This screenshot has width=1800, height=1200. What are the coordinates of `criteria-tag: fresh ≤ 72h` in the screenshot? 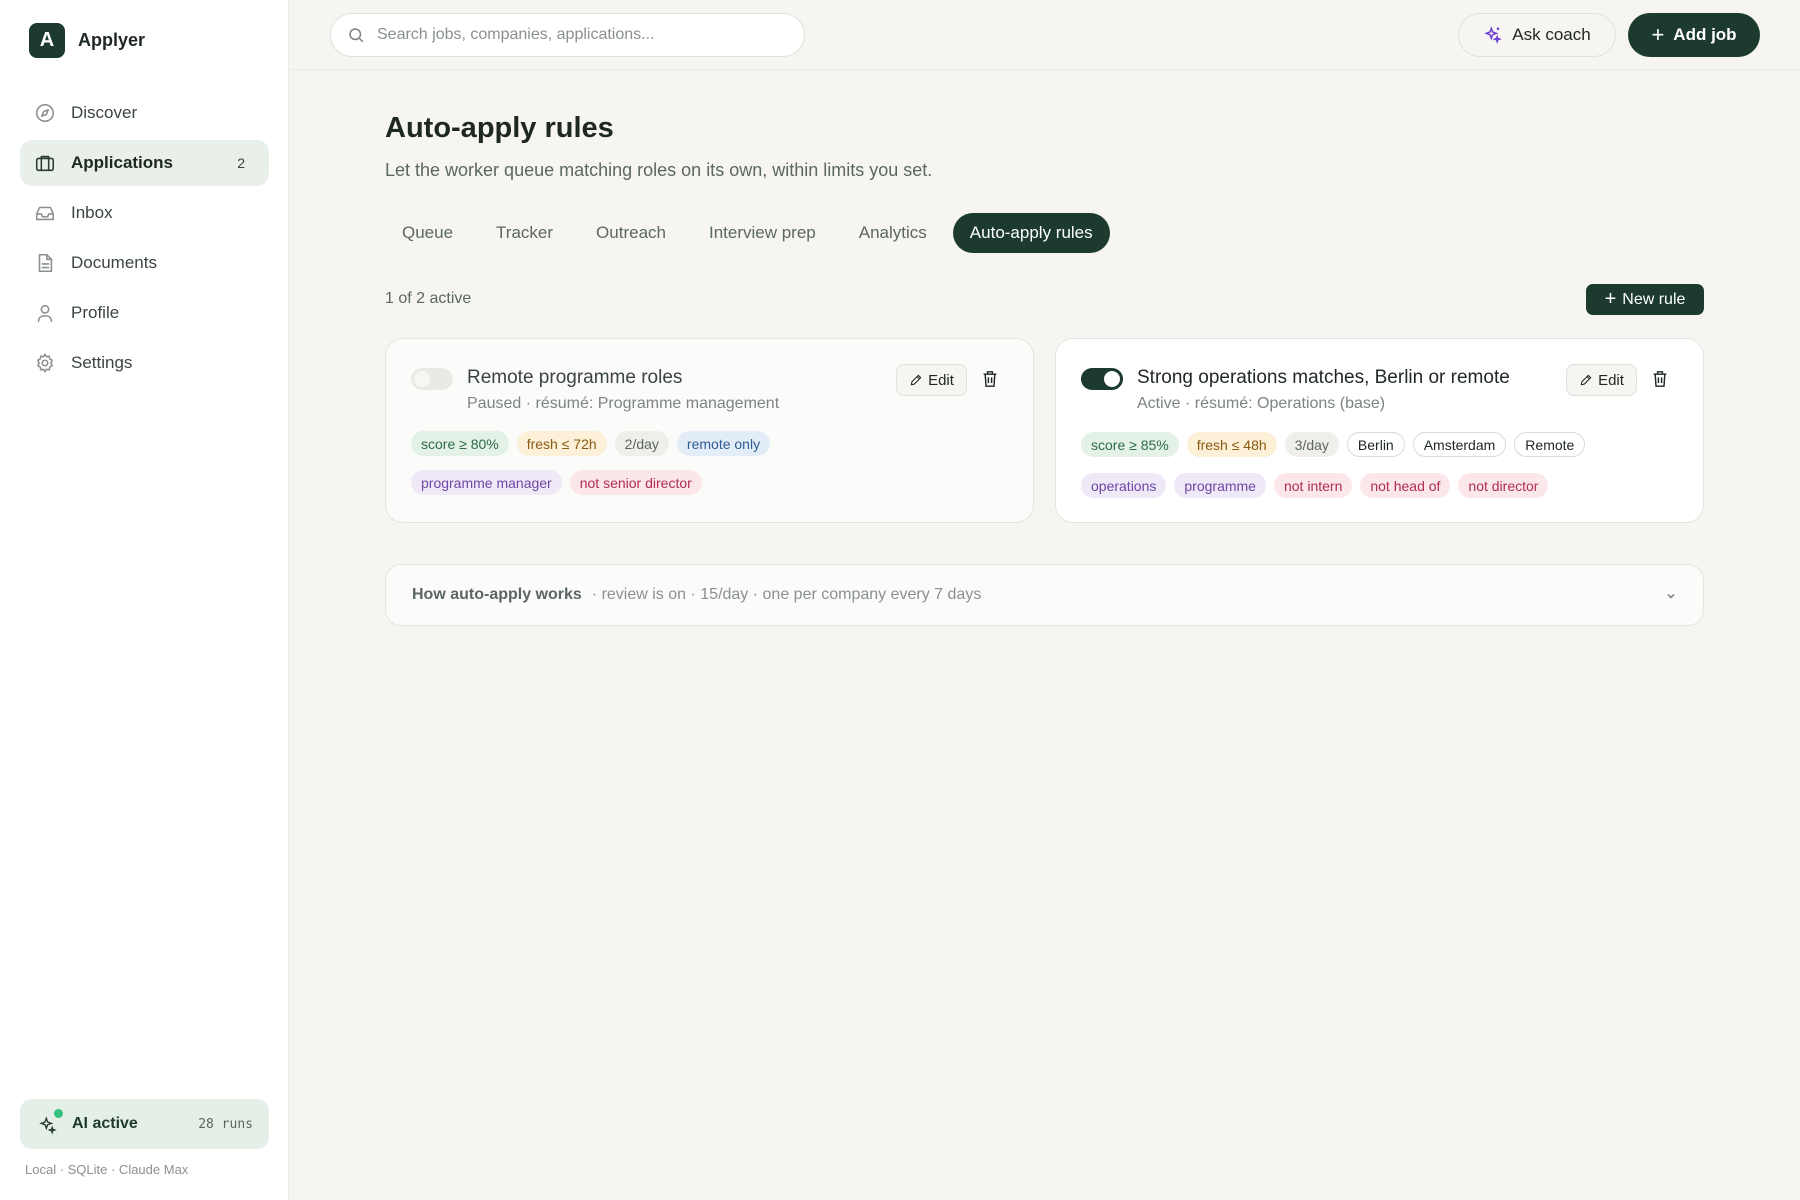 It's located at (561, 443).